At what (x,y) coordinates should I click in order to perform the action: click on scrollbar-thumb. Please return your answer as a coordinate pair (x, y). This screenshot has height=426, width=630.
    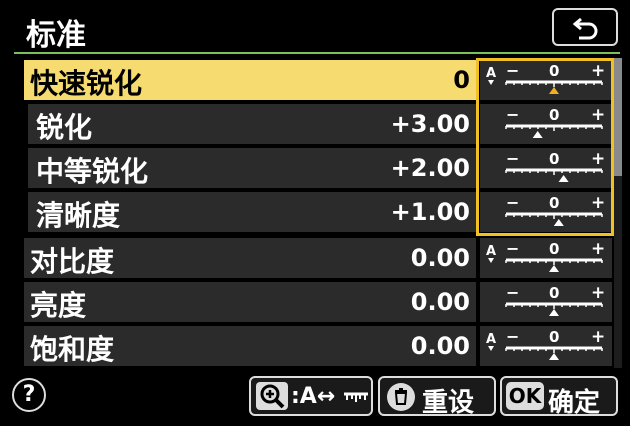
    Looking at the image, I should click on (618, 117).